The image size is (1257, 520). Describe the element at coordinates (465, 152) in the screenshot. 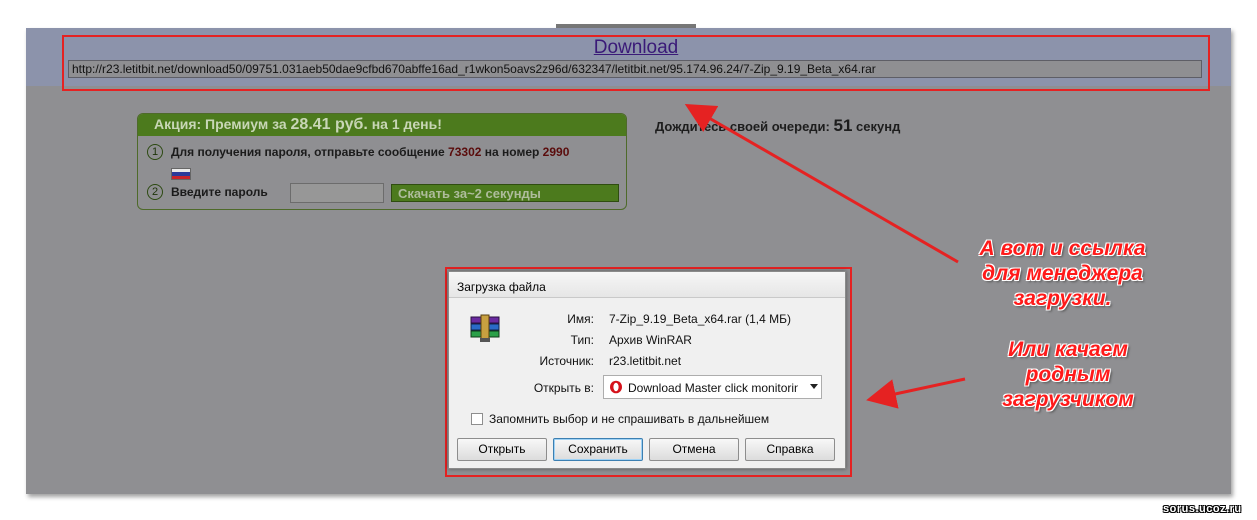

I see `sms-code: 73302` at that location.